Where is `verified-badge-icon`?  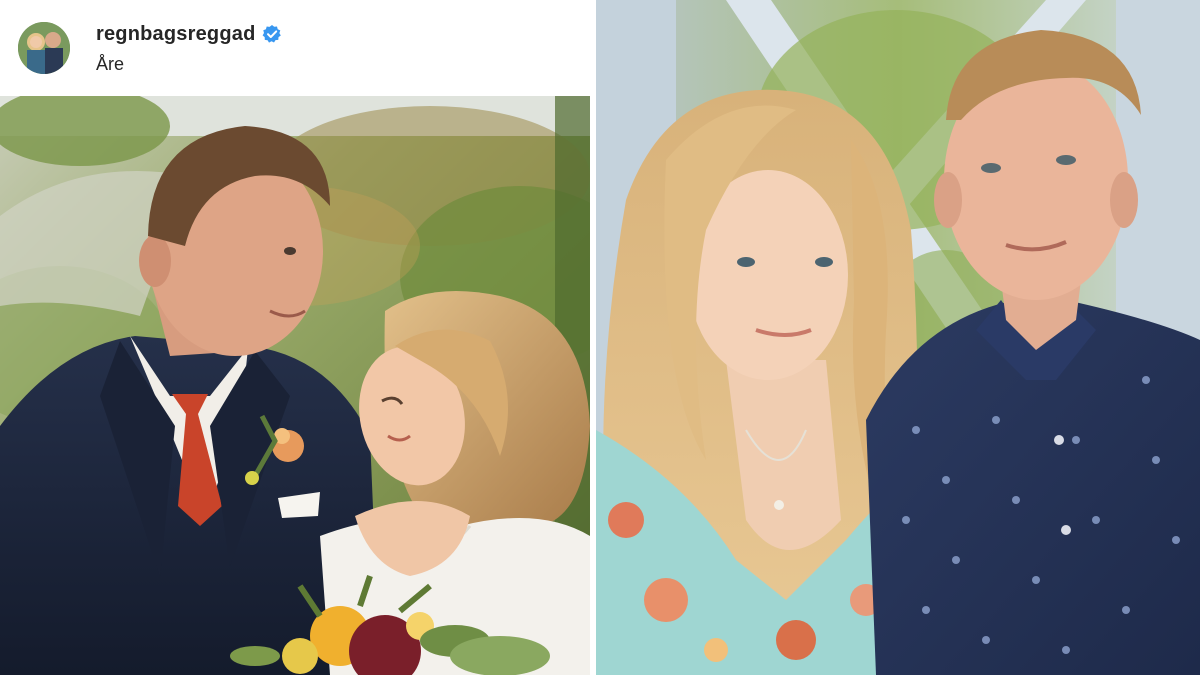 verified-badge-icon is located at coordinates (272, 34).